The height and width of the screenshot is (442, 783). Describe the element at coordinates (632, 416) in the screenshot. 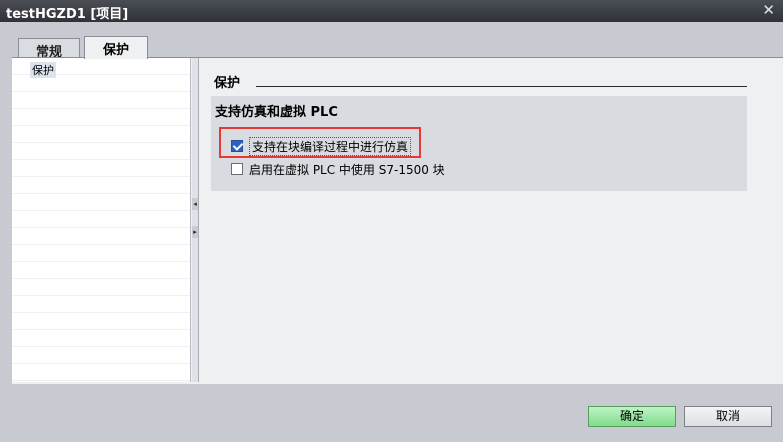

I see `ok-button: 确定` at that location.